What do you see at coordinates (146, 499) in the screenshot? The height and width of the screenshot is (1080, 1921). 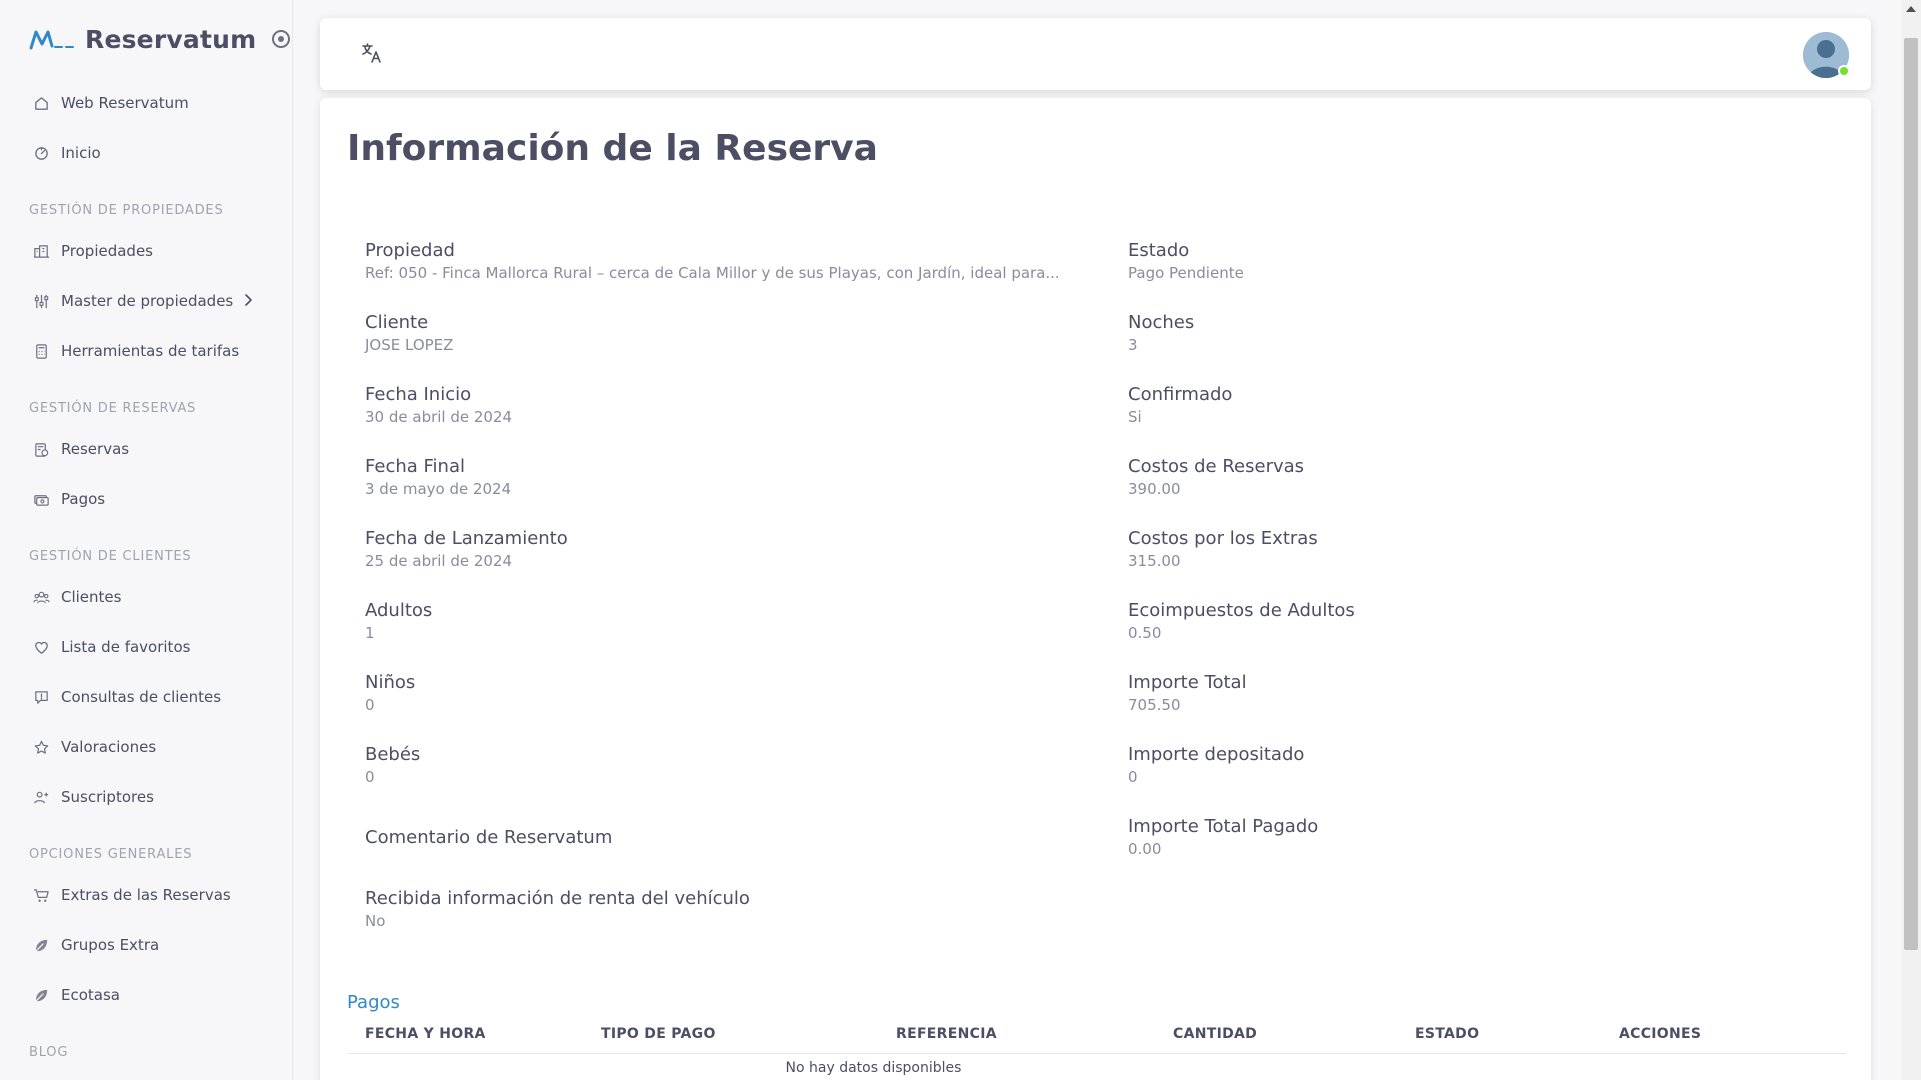 I see `sidebar-item-pagos: Pagos` at bounding box center [146, 499].